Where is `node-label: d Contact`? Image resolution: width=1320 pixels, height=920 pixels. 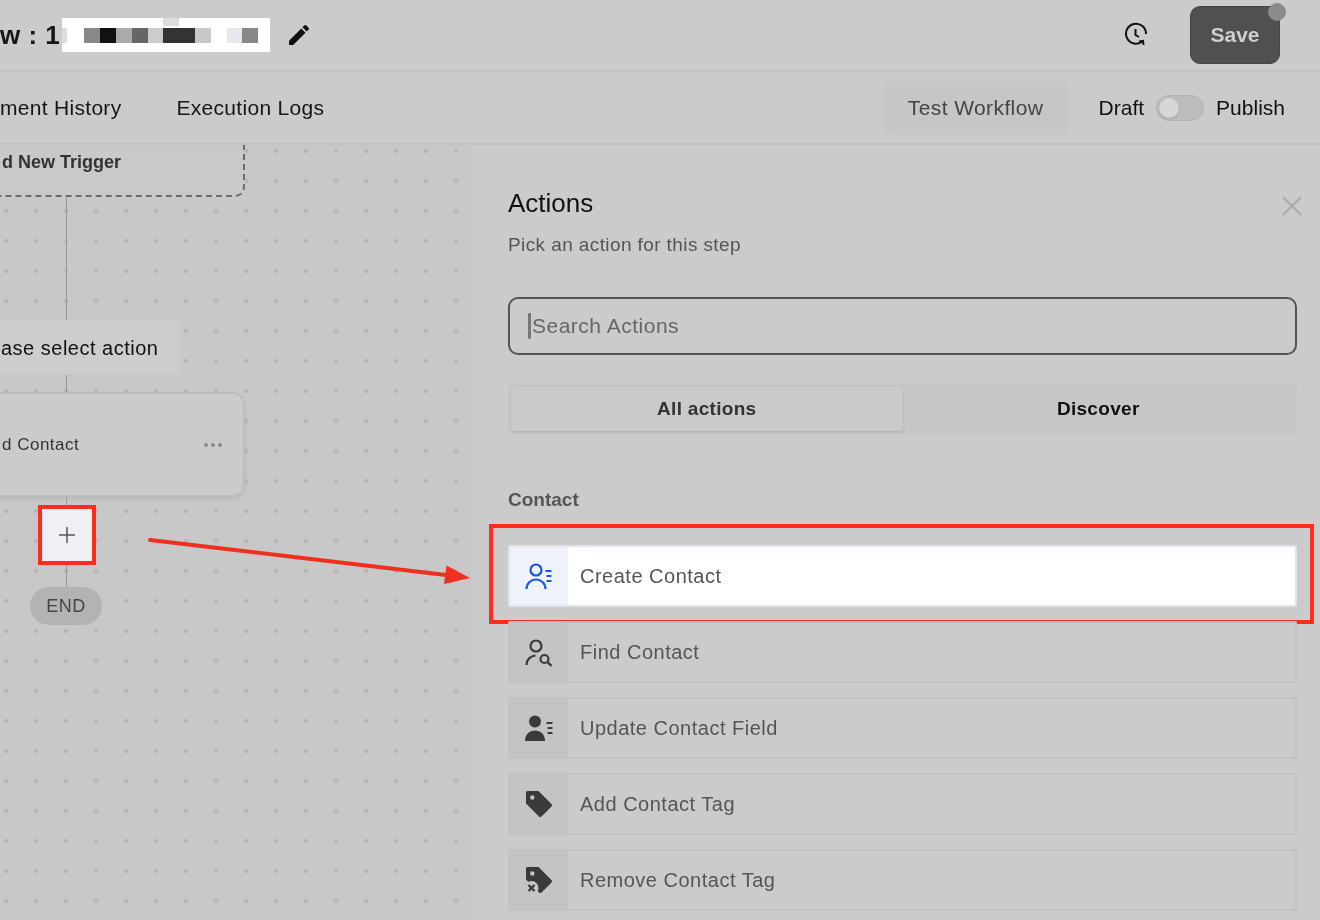
node-label: d Contact is located at coordinates (41, 444).